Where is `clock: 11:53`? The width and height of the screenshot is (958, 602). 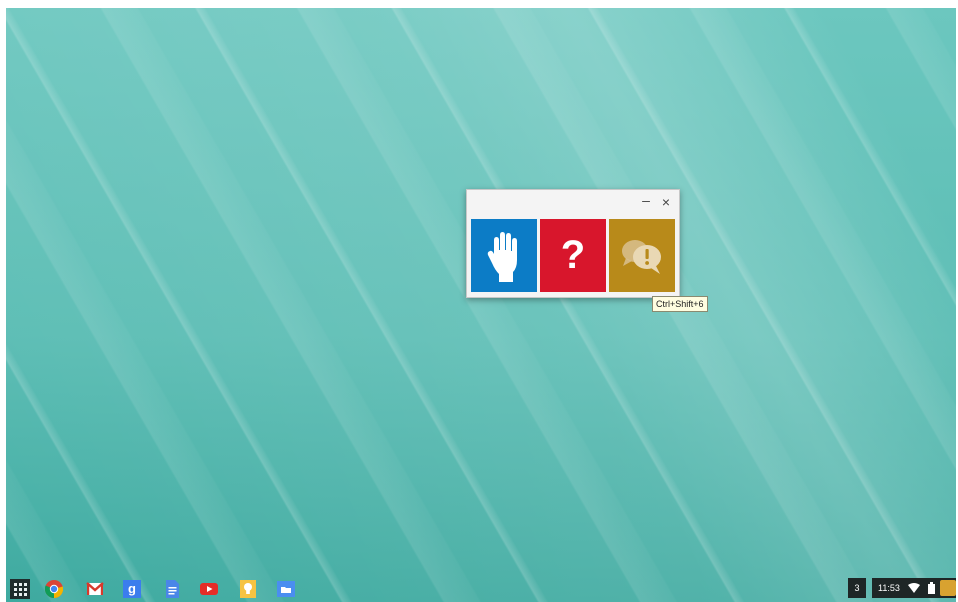 clock: 11:53 is located at coordinates (889, 588).